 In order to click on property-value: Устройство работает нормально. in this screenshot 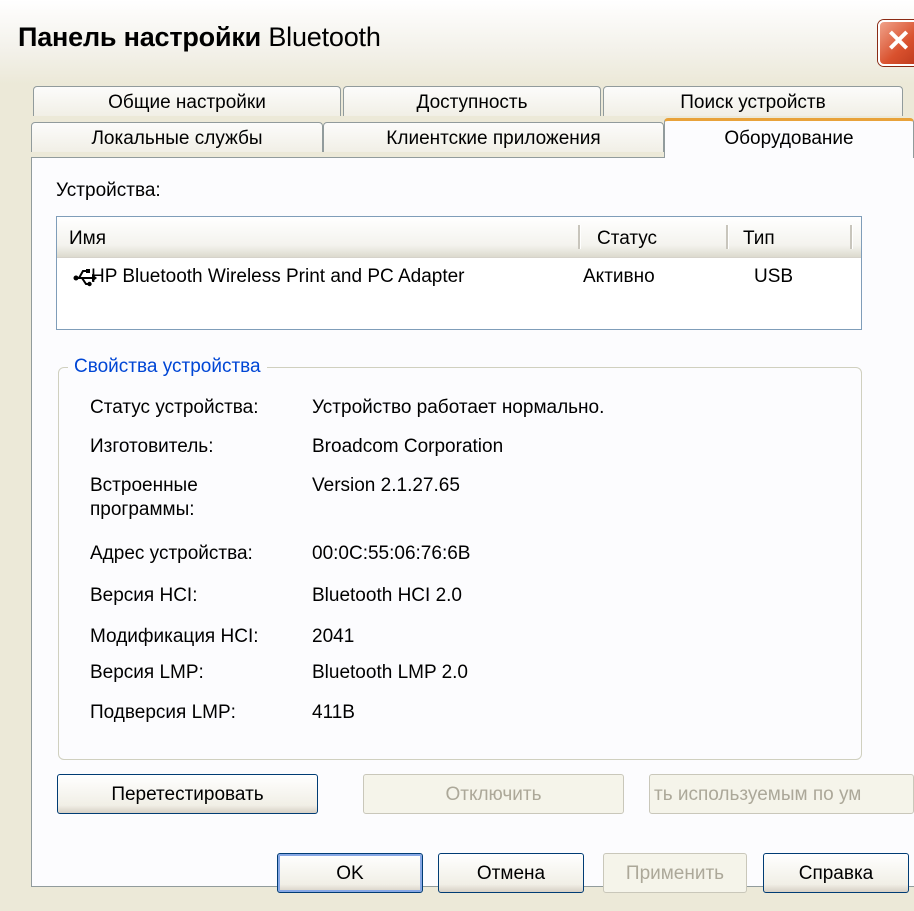, I will do `click(458, 407)`.